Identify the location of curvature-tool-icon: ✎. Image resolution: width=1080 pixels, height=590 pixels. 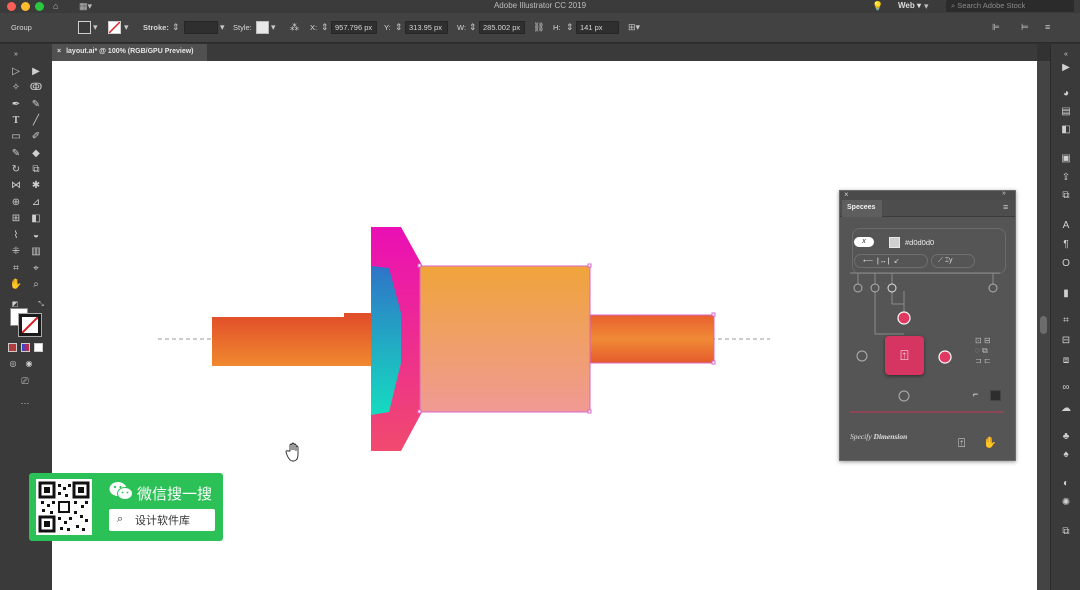
(36, 105).